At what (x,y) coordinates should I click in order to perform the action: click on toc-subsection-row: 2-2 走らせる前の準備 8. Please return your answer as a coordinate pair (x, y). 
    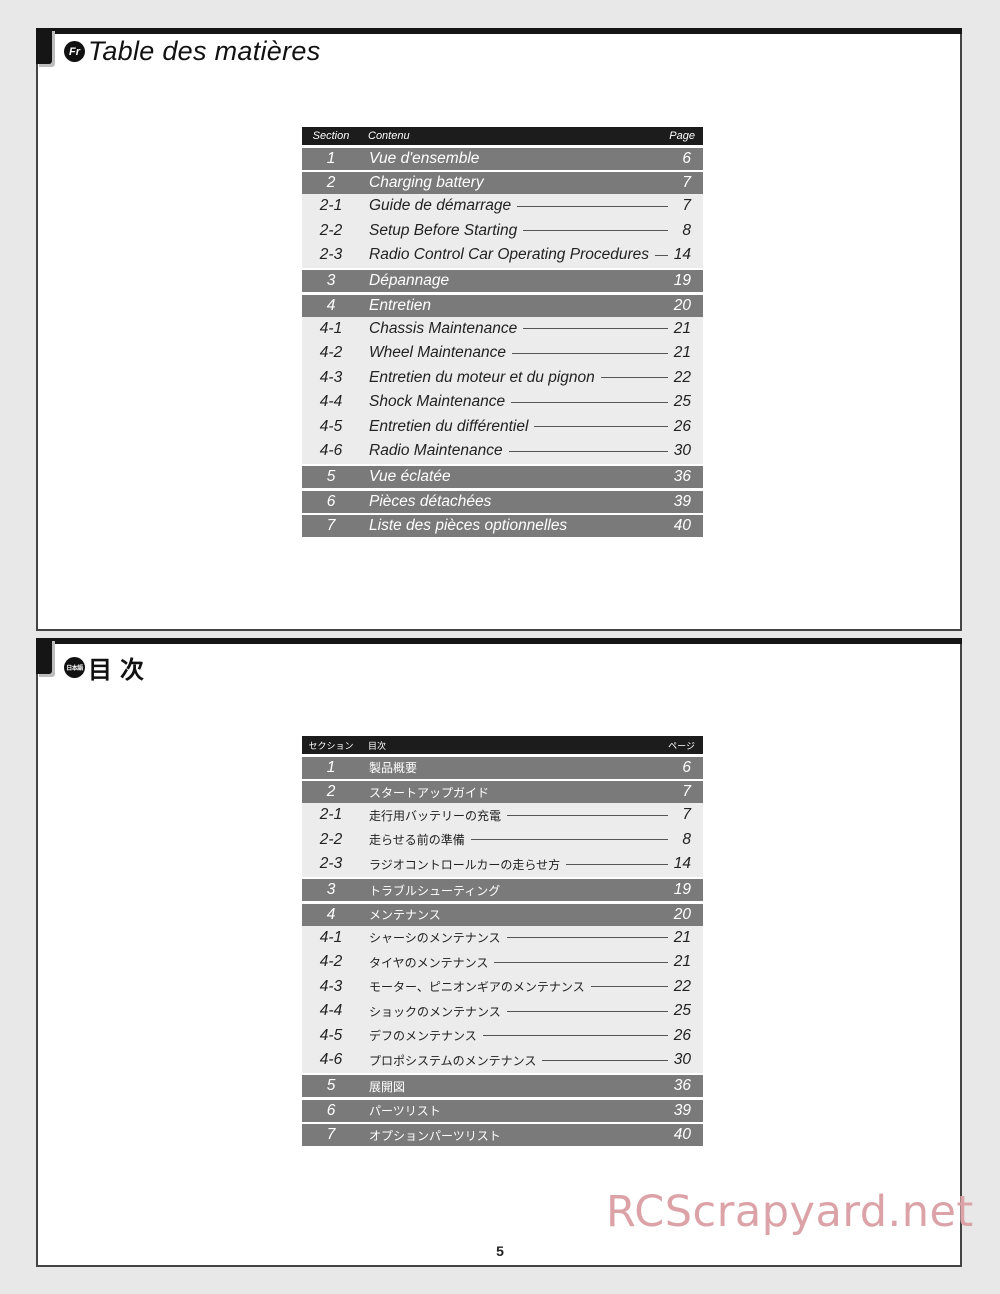
    Looking at the image, I should click on (502, 839).